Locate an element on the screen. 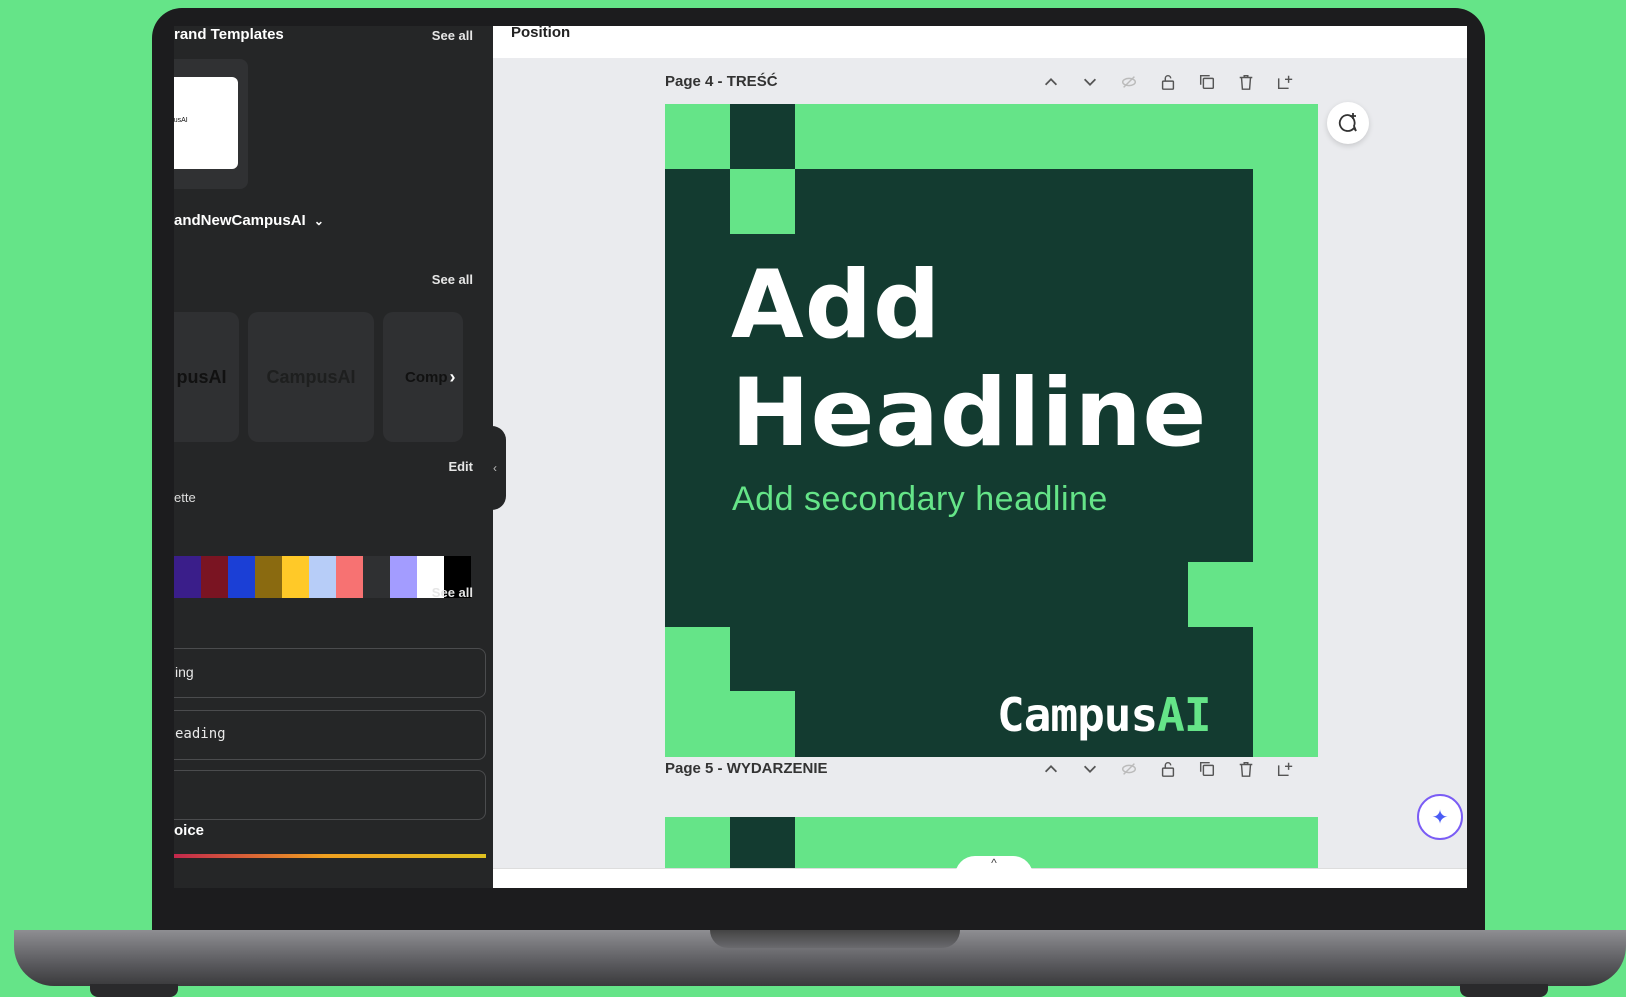  chevron-right-icon: › is located at coordinates (453, 377).